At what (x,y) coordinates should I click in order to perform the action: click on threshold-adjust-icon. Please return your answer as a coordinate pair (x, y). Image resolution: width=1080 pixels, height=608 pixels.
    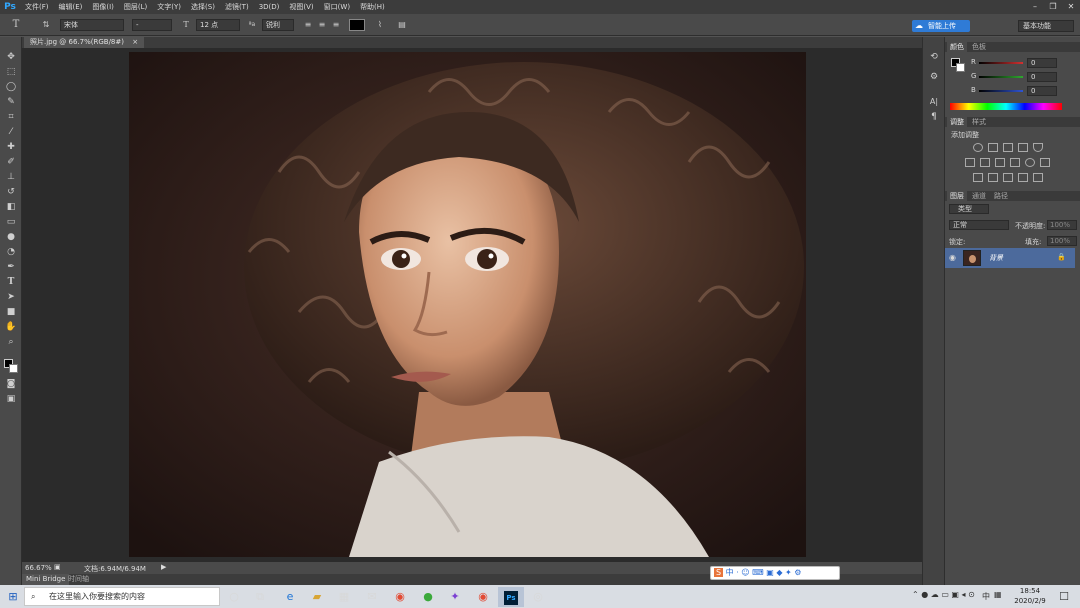
    Looking at the image, I should click on (1008, 177).